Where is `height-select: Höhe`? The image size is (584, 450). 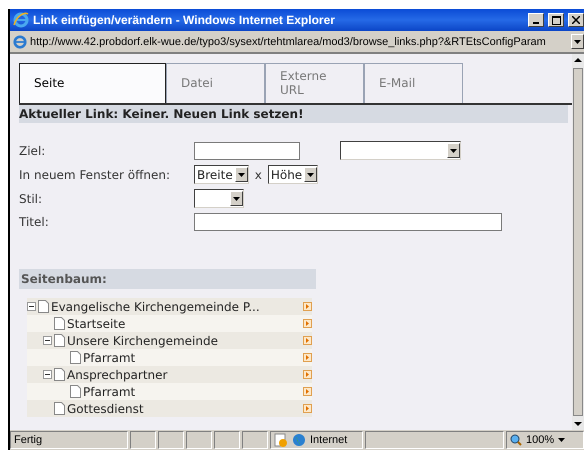
height-select: Höhe is located at coordinates (293, 174).